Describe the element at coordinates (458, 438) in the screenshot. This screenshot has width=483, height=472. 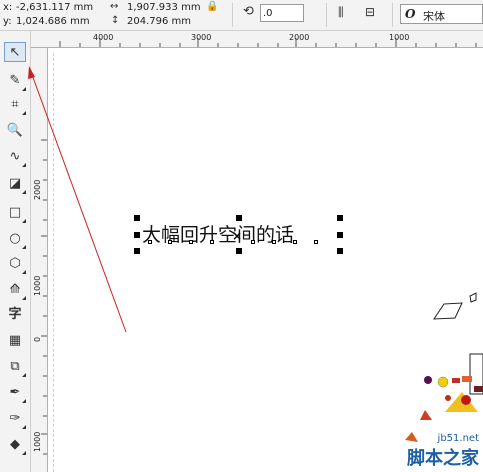
I see `watermark-site: jb51.net` at that location.